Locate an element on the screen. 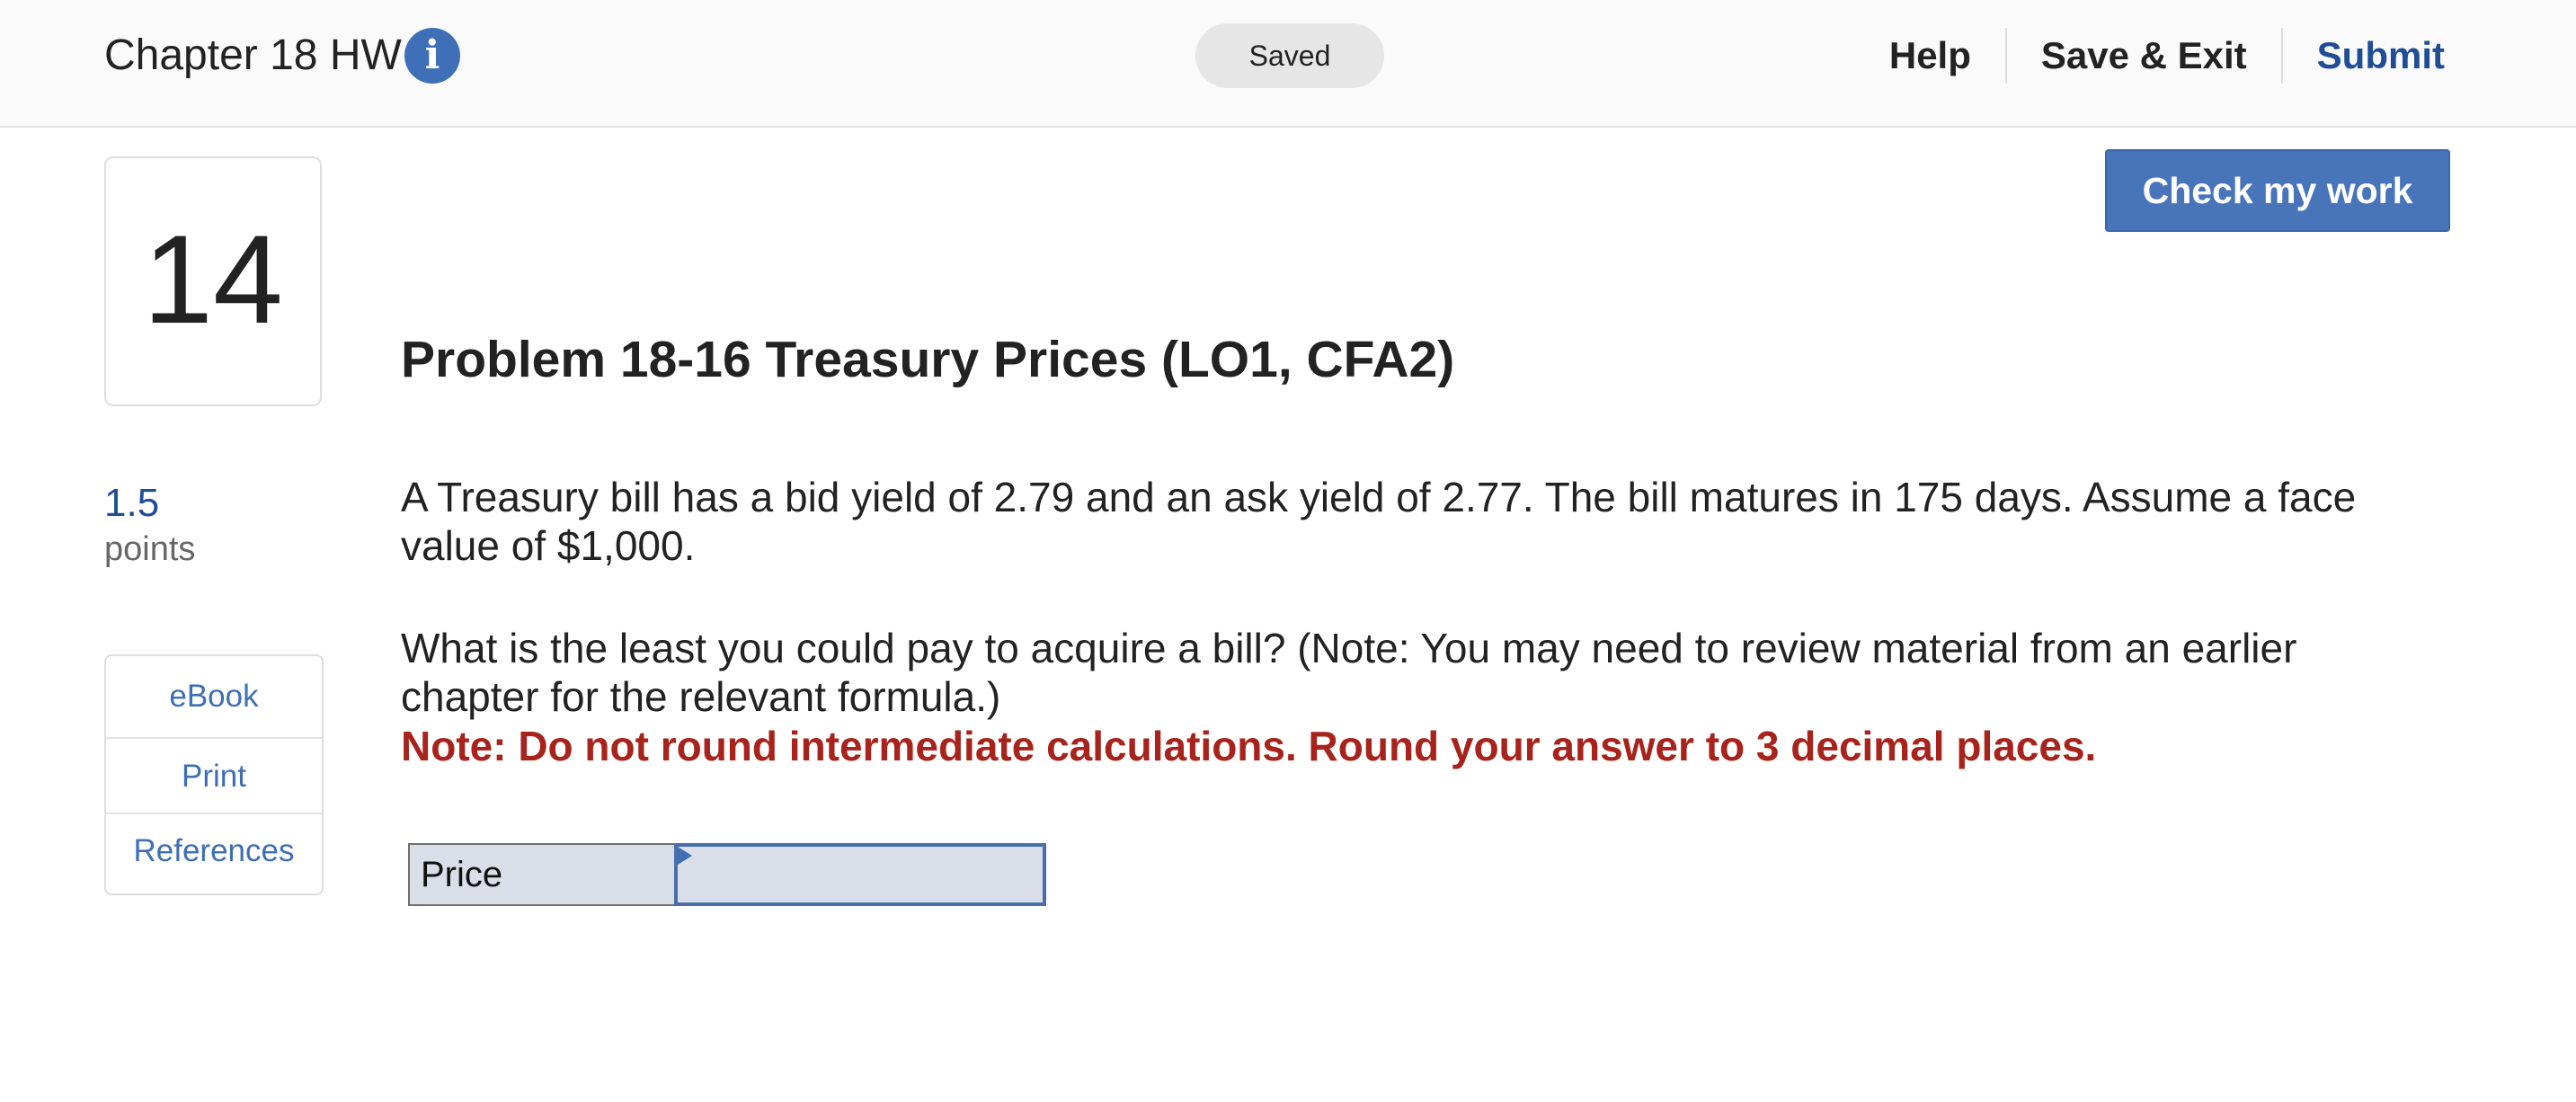  assignment-title: Chapter 18 HW is located at coordinates (253, 55).